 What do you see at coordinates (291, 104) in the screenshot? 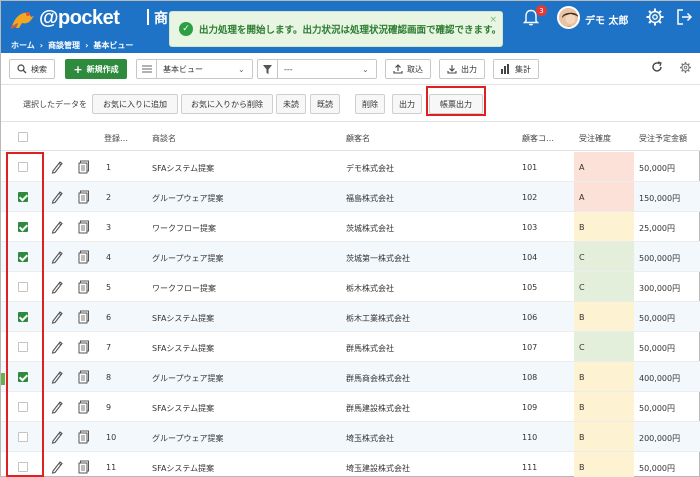
I see `mark-unread-button: 未読` at bounding box center [291, 104].